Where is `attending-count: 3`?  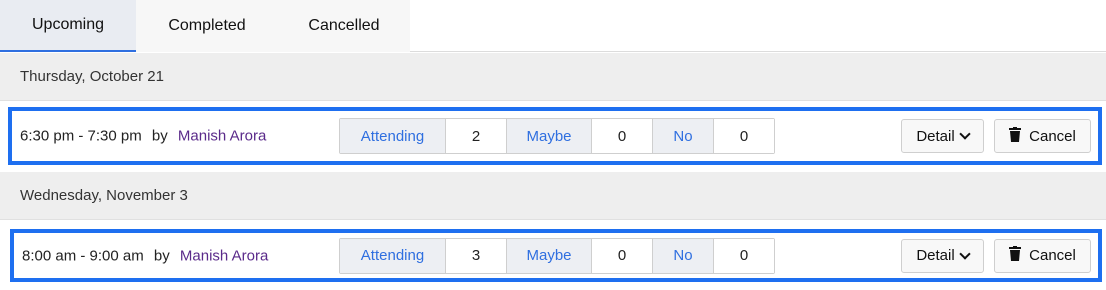
attending-count: 3 is located at coordinates (476, 255).